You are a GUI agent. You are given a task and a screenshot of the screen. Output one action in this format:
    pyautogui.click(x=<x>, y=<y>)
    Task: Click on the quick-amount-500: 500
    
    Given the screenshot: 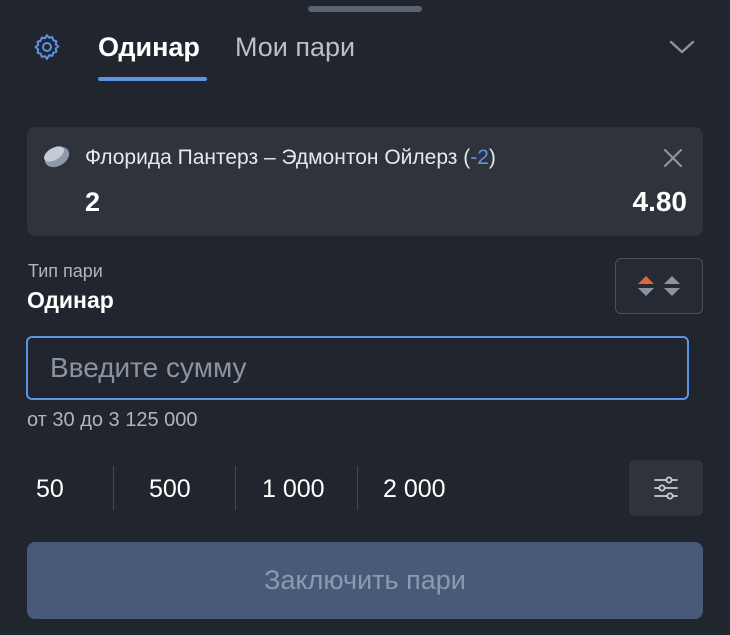 What is the action you would take?
    pyautogui.click(x=170, y=489)
    